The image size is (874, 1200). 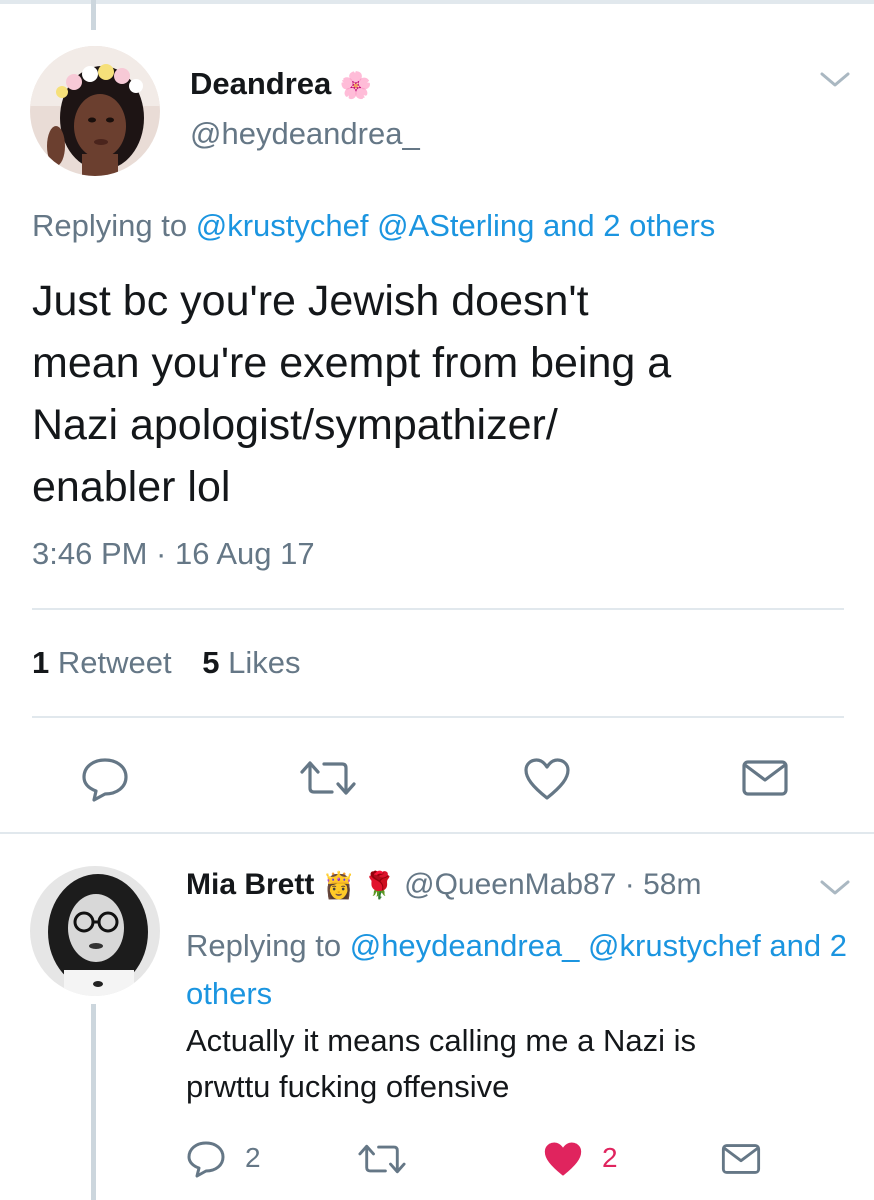 I want to click on like-count: 2, so click(x=610, y=1157).